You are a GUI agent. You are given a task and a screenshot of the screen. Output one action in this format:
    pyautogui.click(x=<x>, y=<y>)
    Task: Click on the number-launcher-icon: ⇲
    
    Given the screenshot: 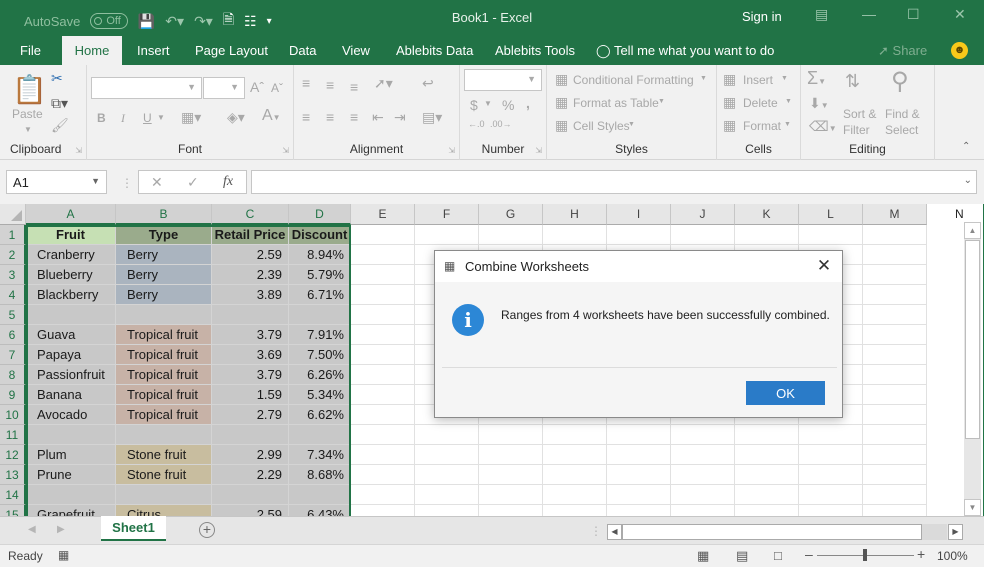 What is the action you would take?
    pyautogui.click(x=538, y=150)
    